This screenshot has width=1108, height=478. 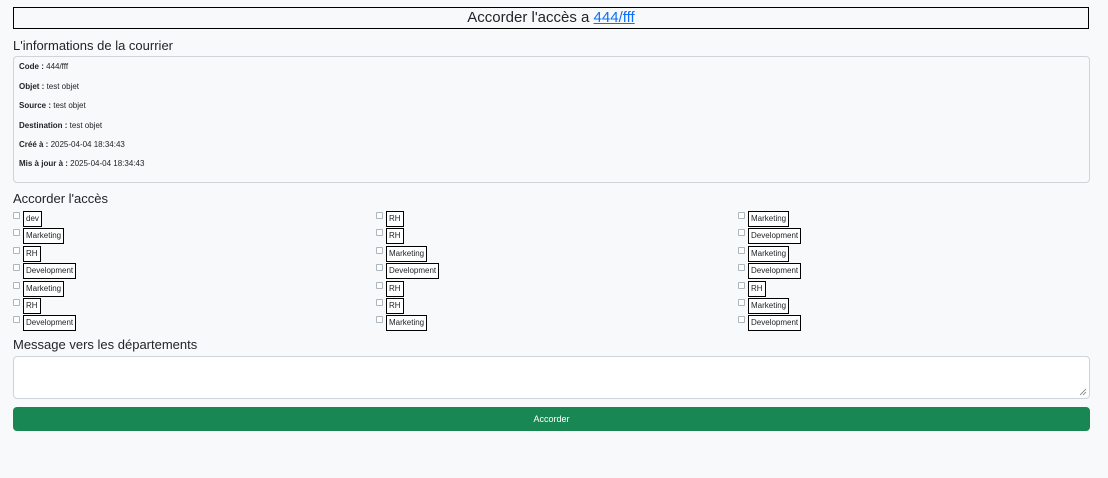 I want to click on info-source: Source : test objet, so click(x=52, y=105).